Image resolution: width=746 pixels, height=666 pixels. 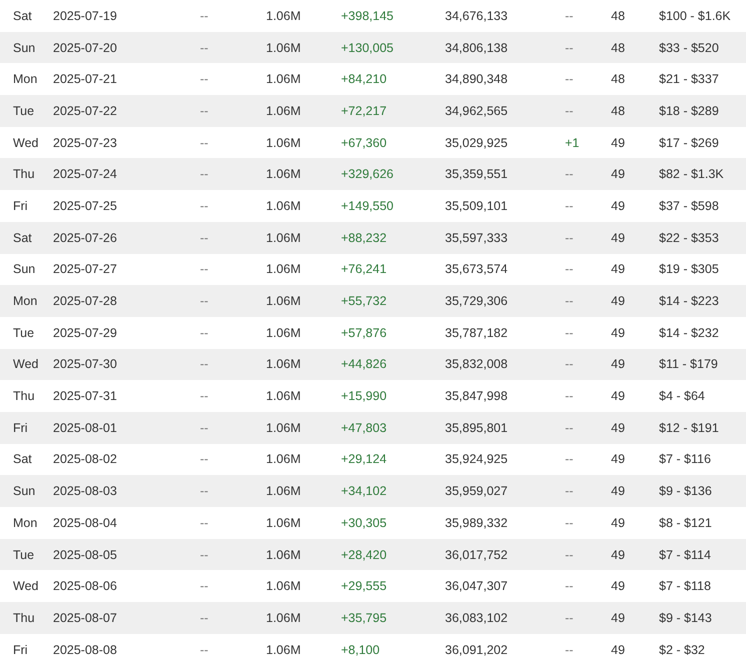 I want to click on table-cell: 2025-07-26, so click(x=85, y=237).